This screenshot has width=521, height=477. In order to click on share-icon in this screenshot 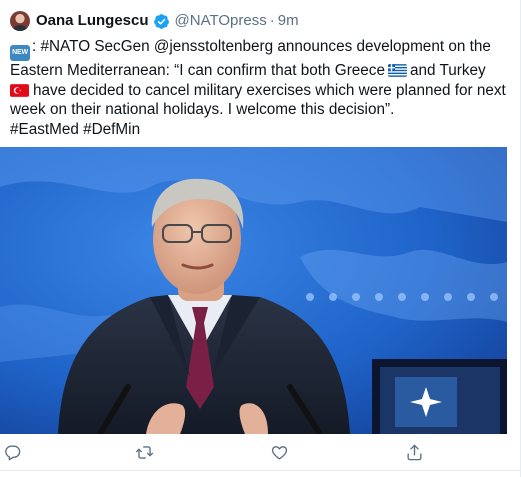, I will do `click(414, 452)`.